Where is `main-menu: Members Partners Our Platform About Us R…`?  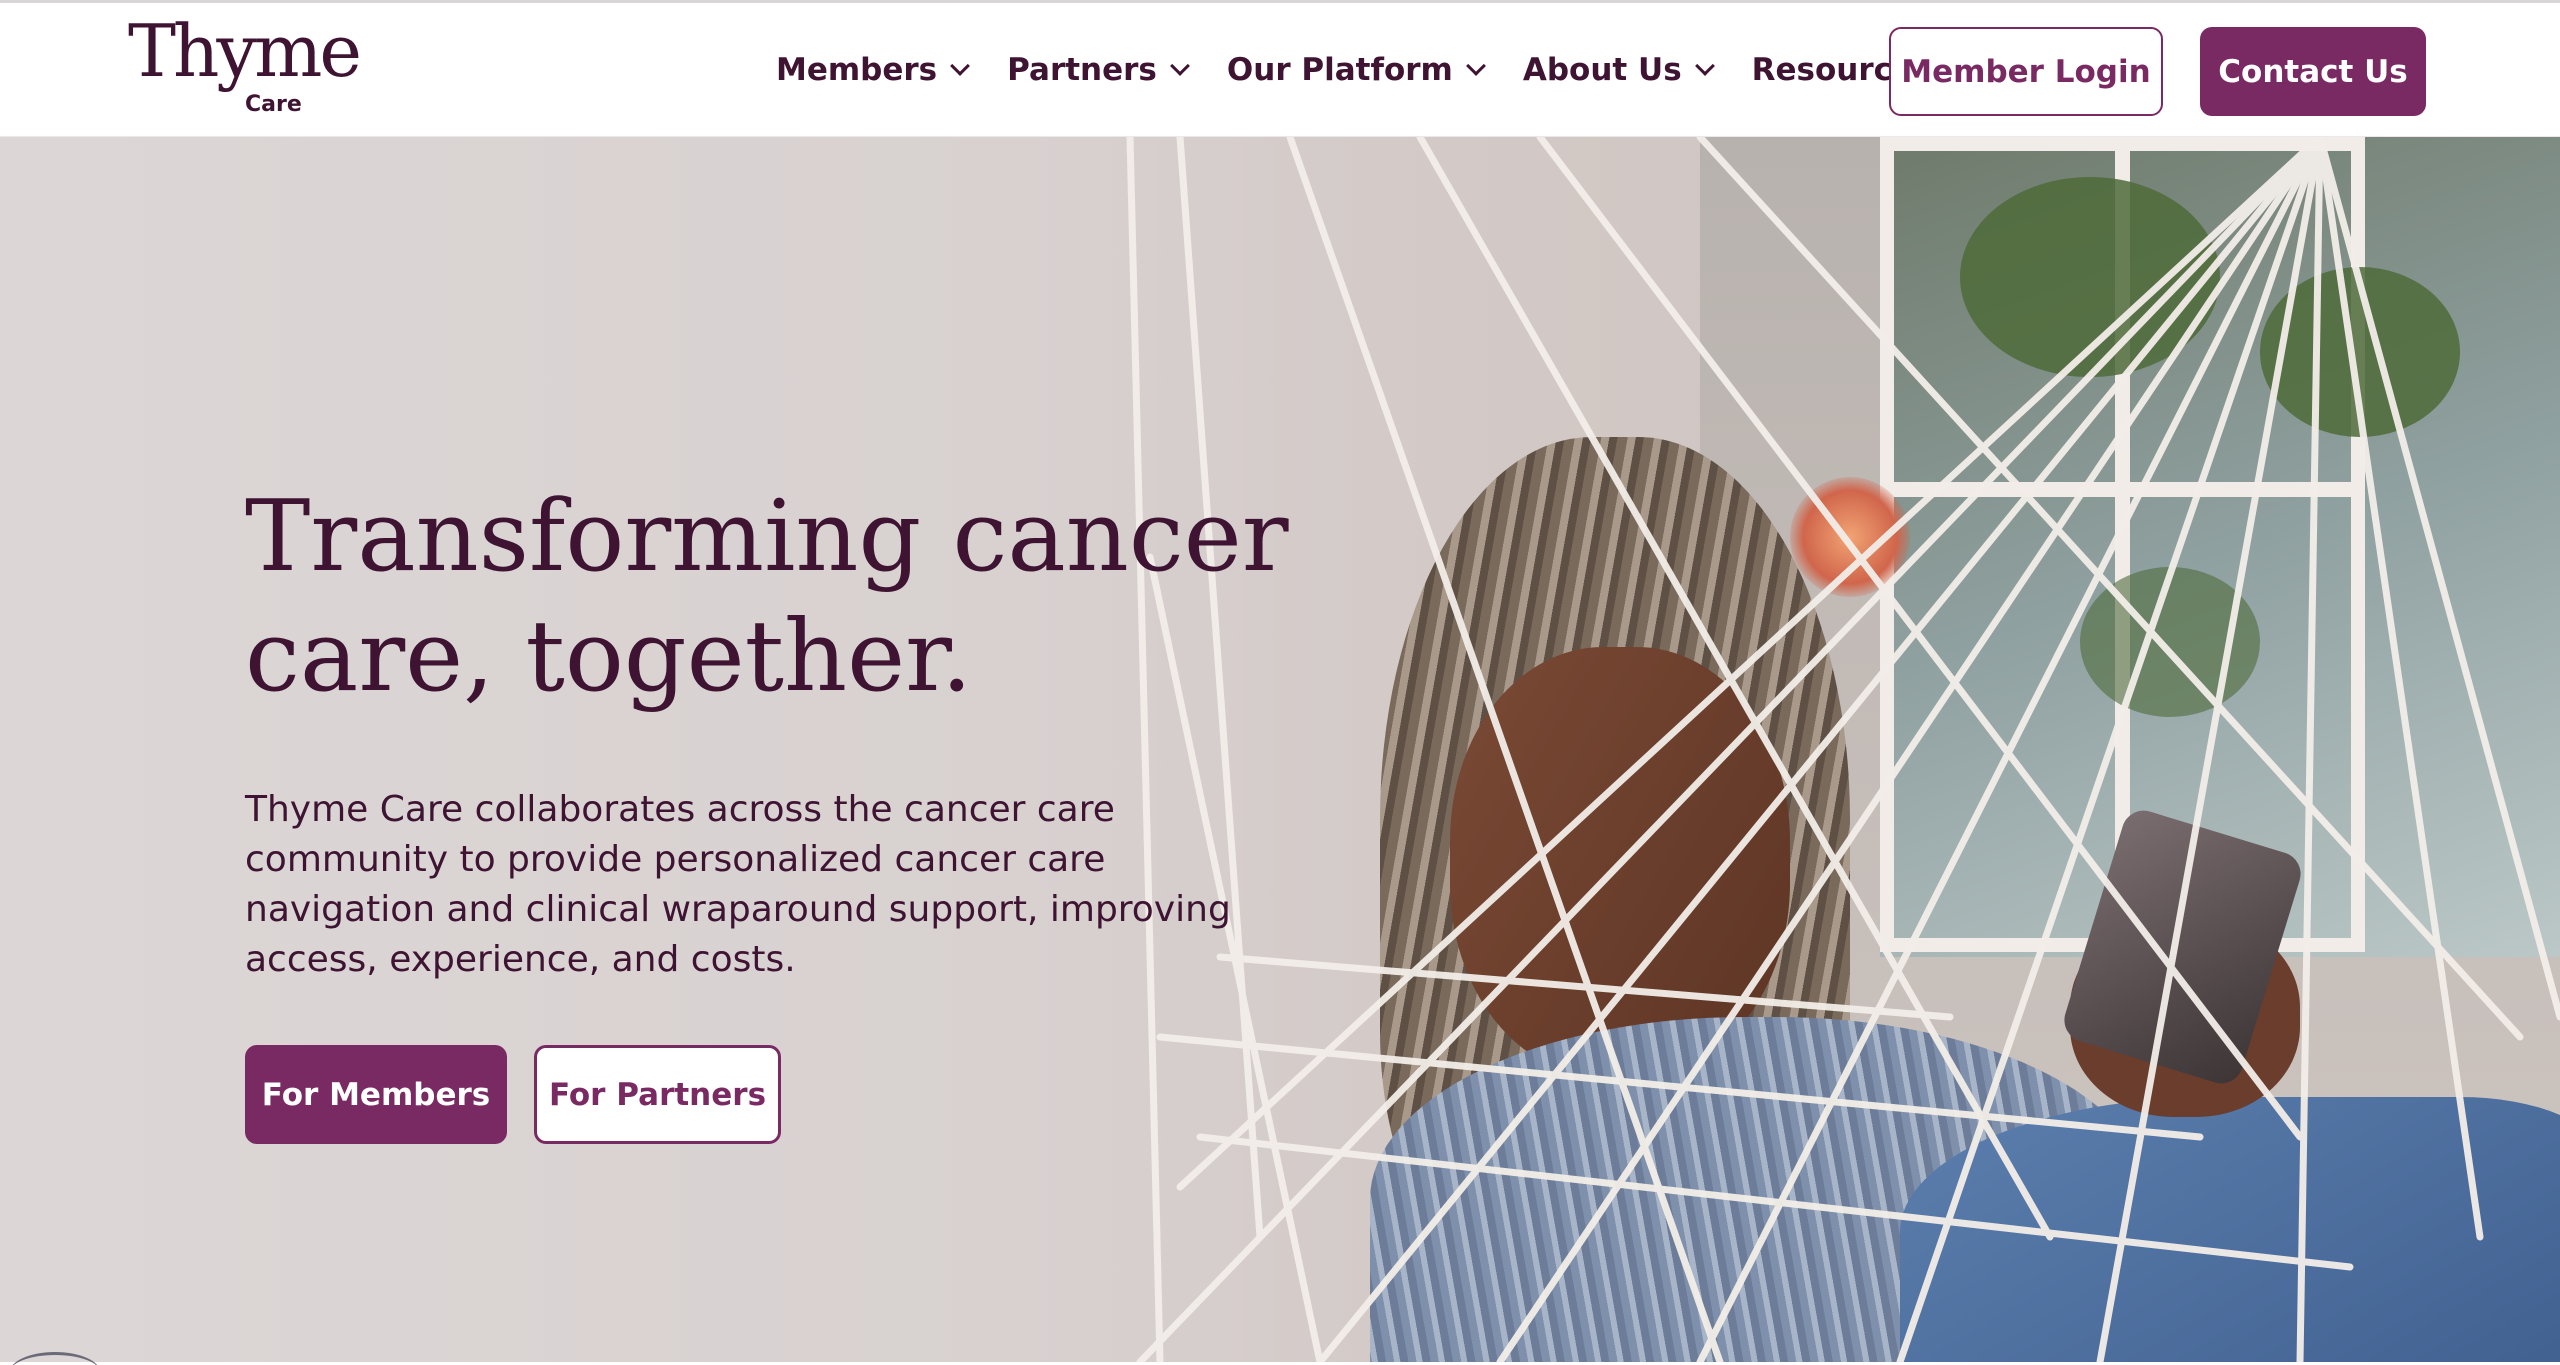 main-menu: Members Partners Our Platform About Us R… is located at coordinates (1389, 70).